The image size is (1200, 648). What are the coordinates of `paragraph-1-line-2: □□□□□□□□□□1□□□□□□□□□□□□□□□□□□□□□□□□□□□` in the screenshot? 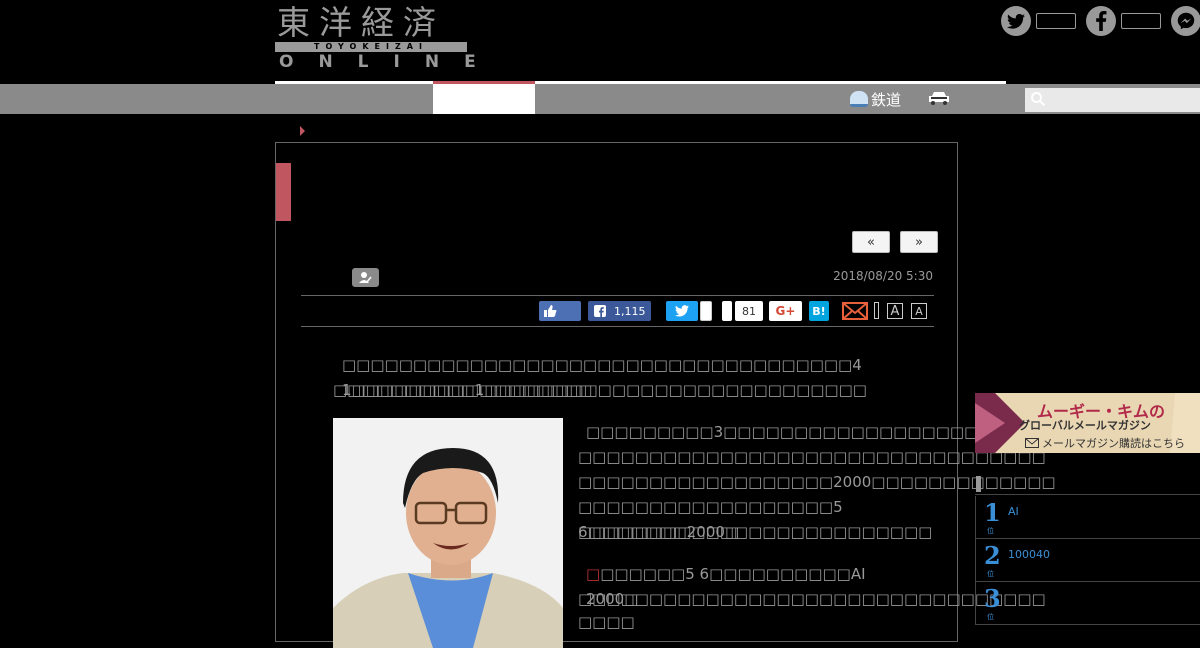 It's located at (600, 390).